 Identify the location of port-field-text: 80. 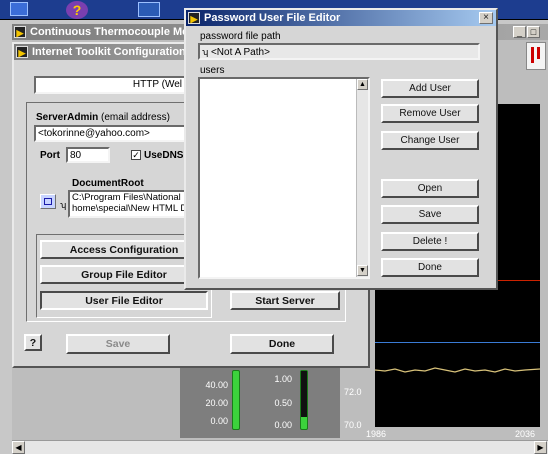
(76, 155).